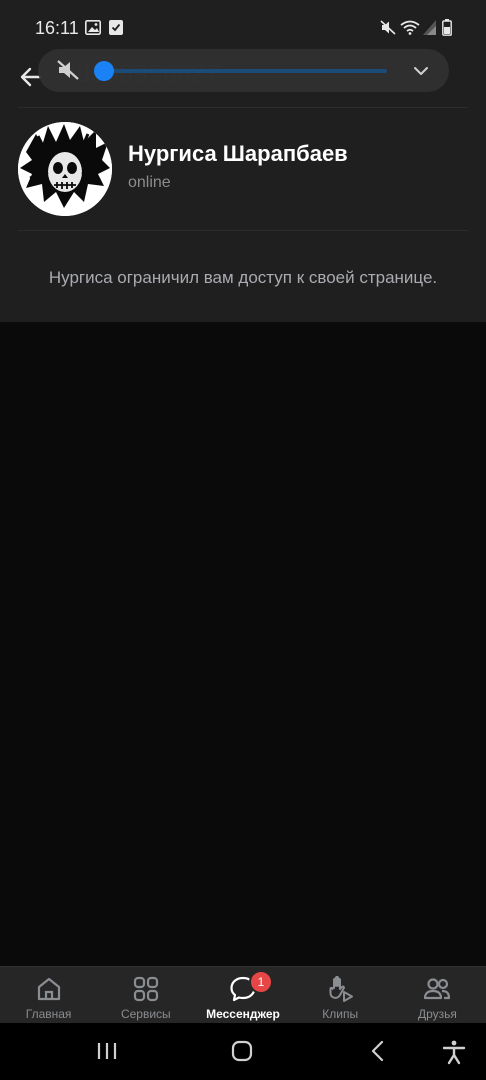  What do you see at coordinates (437, 989) in the screenshot?
I see `friends-icon` at bounding box center [437, 989].